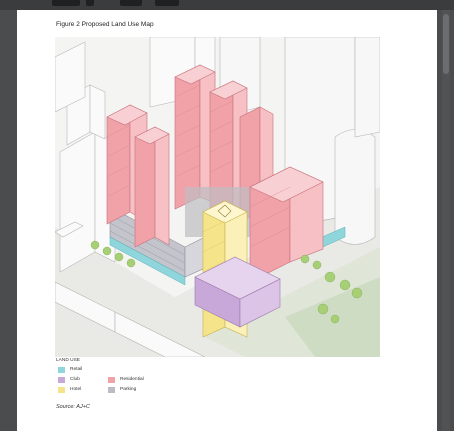 Image resolution: width=454 pixels, height=431 pixels. Describe the element at coordinates (138, 390) in the screenshot. I see `legend-item-parking: Parking` at that location.